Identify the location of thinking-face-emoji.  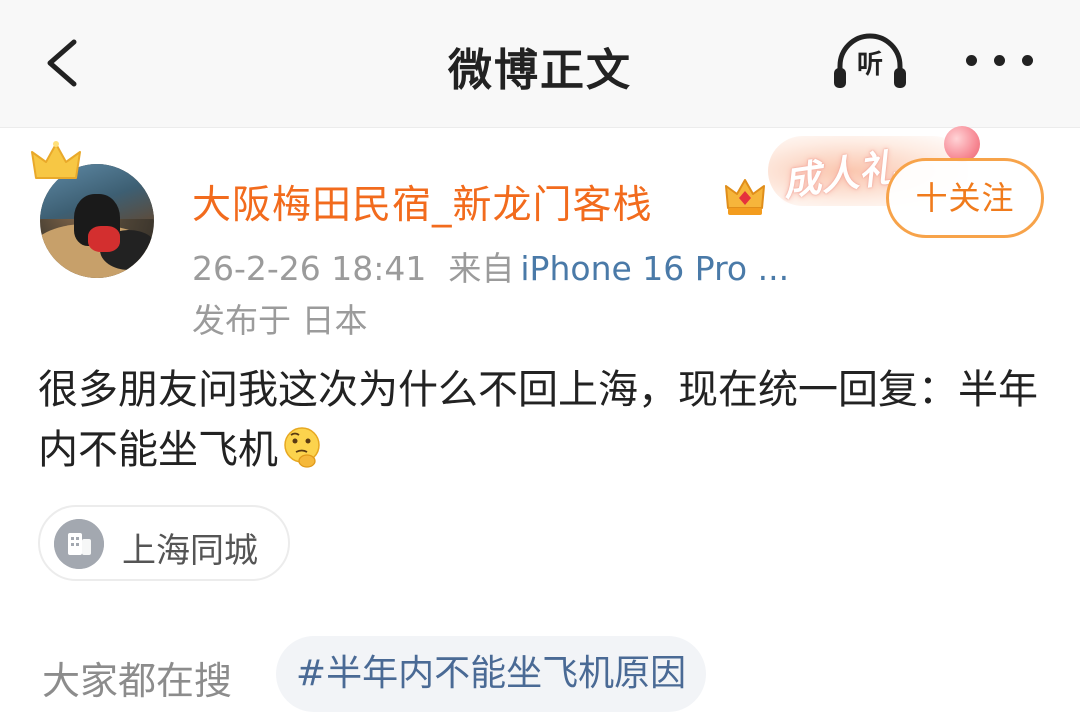
(302, 447).